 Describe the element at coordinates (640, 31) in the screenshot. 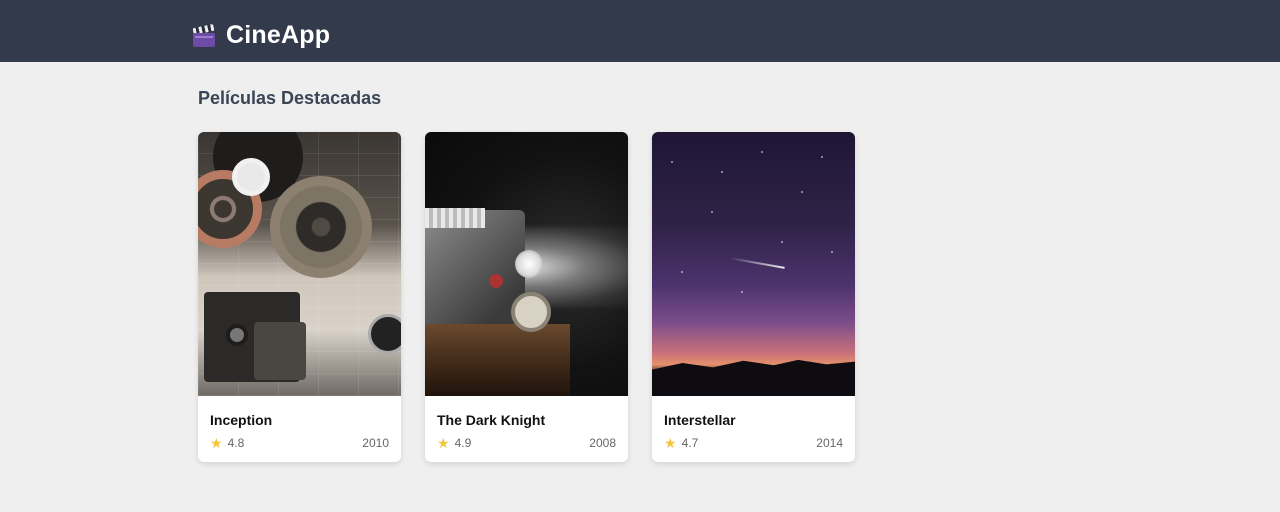

I see `top-navbar: CineApp` at that location.